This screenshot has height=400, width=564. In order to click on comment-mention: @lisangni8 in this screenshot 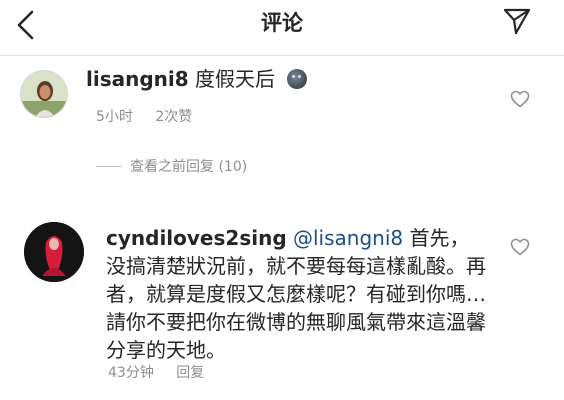, I will do `click(348, 238)`.